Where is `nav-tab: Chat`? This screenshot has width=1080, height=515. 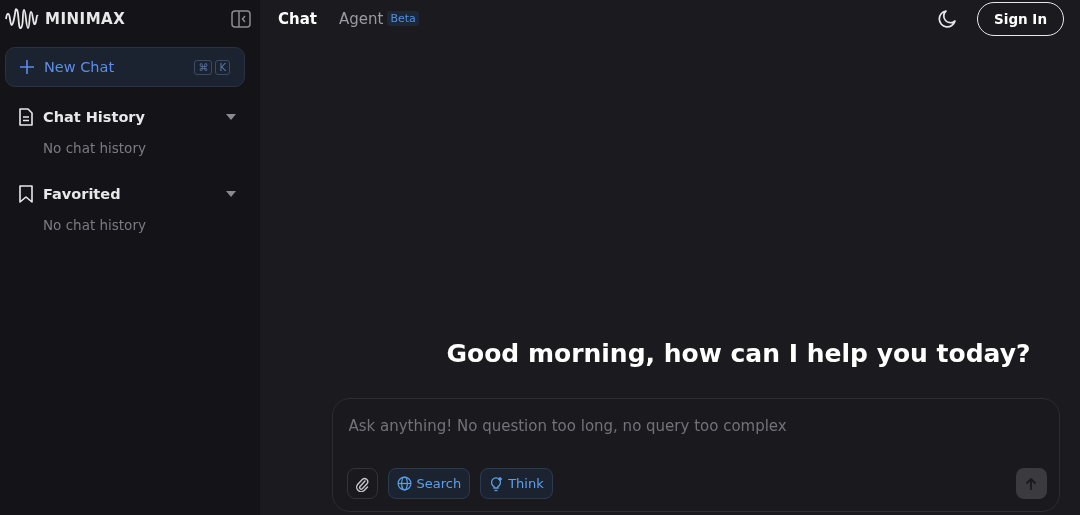 nav-tab: Chat is located at coordinates (297, 18).